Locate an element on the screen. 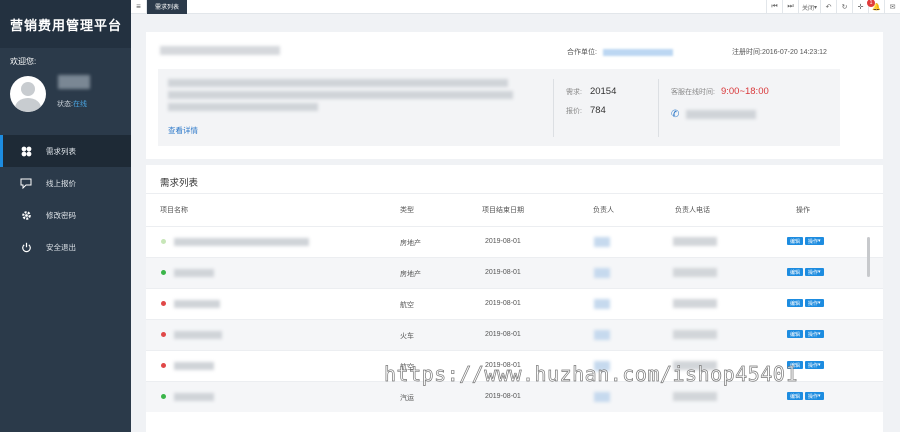  hamburger-icon: ≡ is located at coordinates (138, 6).